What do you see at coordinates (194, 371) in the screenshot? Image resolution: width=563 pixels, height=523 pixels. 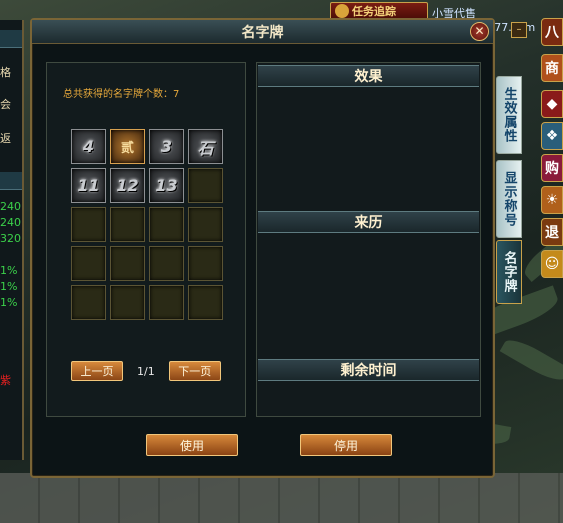 I see `next-page-button: 下一页` at bounding box center [194, 371].